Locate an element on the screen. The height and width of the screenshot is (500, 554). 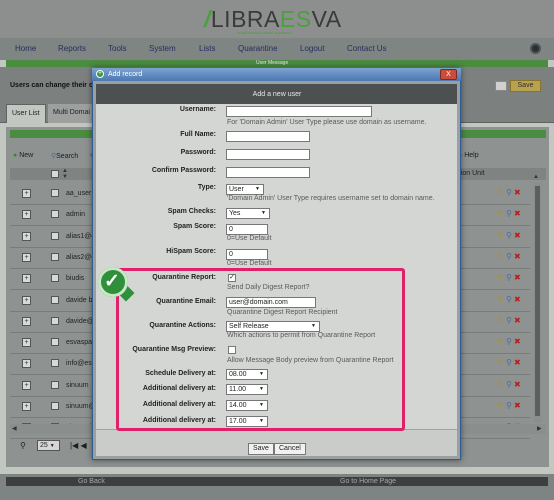
tab-user-list: User List is located at coordinates (26, 113).